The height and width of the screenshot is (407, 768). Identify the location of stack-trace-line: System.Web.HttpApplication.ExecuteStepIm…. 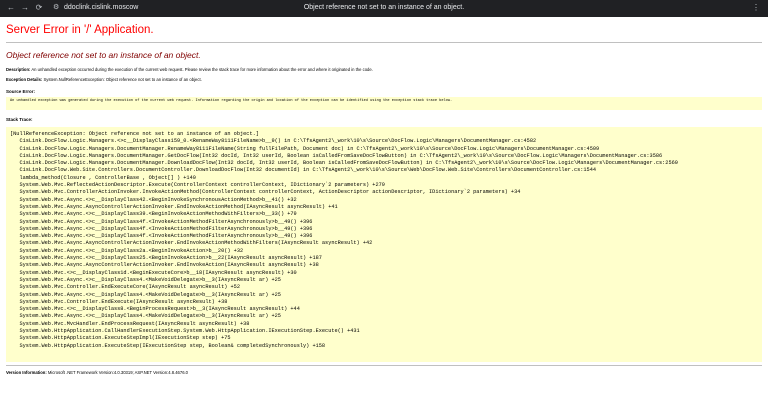
(120, 338).